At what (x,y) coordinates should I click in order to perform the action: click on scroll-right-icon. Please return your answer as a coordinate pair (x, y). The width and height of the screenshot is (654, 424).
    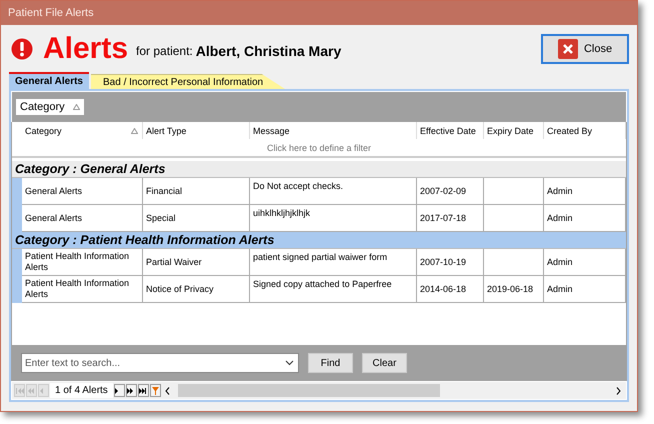
    Looking at the image, I should click on (618, 390).